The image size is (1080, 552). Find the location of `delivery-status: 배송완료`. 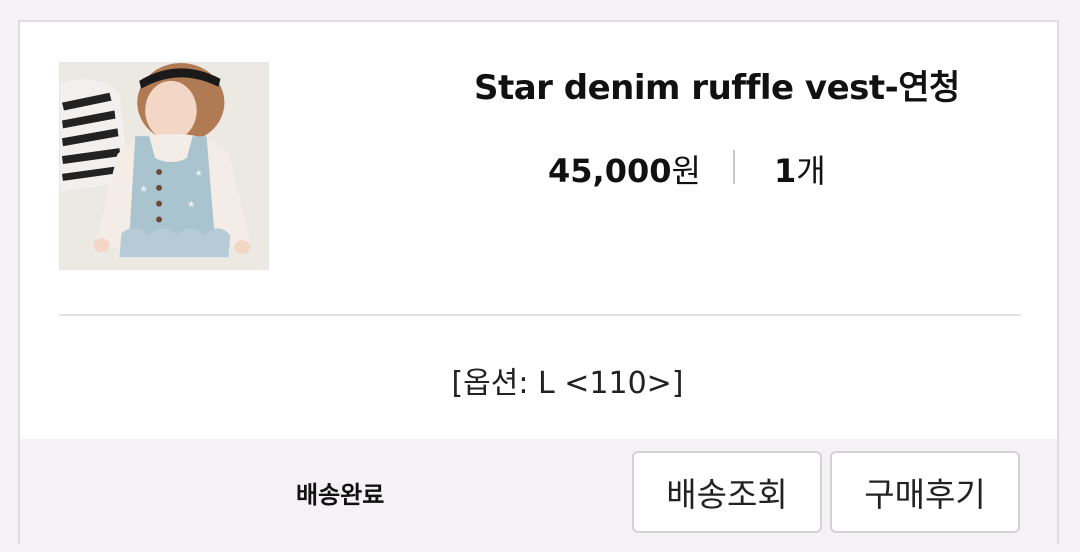

delivery-status: 배송완료 is located at coordinates (340, 495).